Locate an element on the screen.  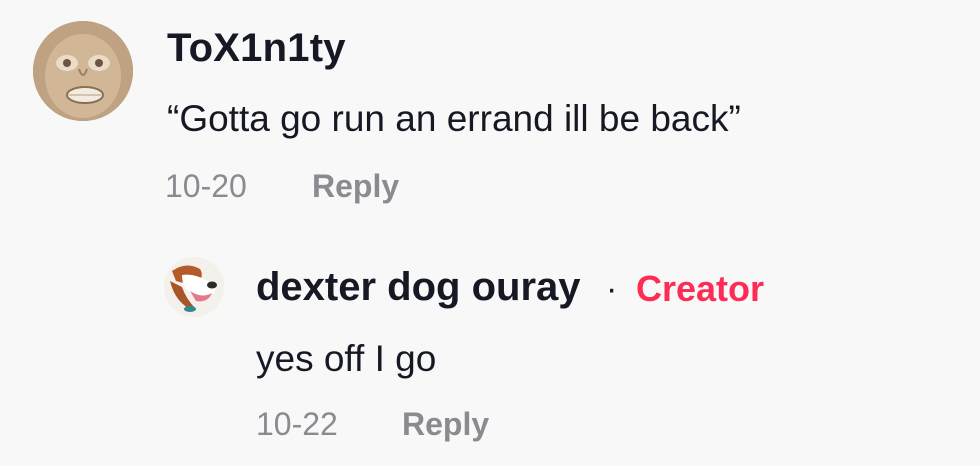
dog-avatar-icon is located at coordinates (194, 287).